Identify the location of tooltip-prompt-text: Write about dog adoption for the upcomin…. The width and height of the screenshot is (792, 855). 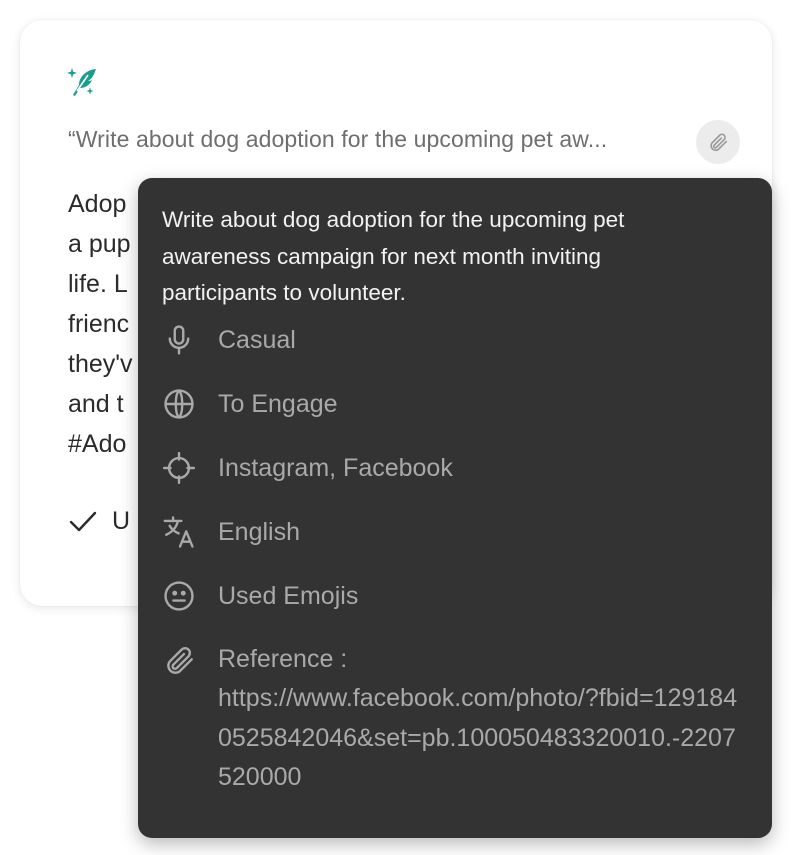
(393, 256).